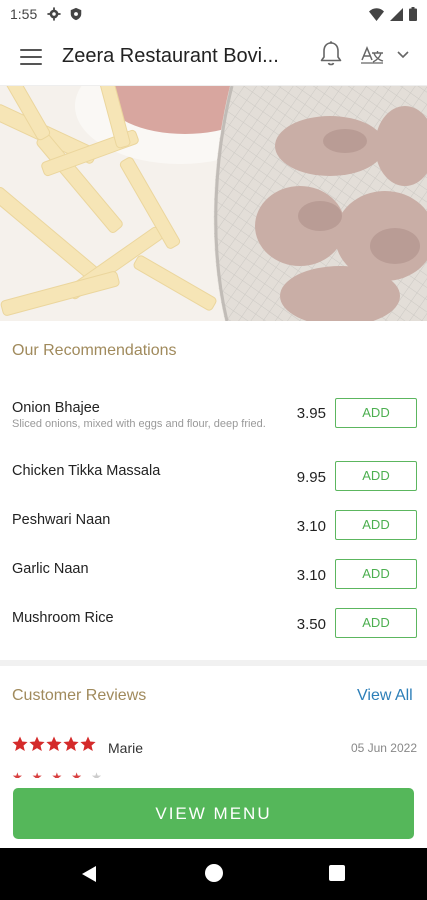  I want to click on hamburger-menu-icon, so click(31, 56).